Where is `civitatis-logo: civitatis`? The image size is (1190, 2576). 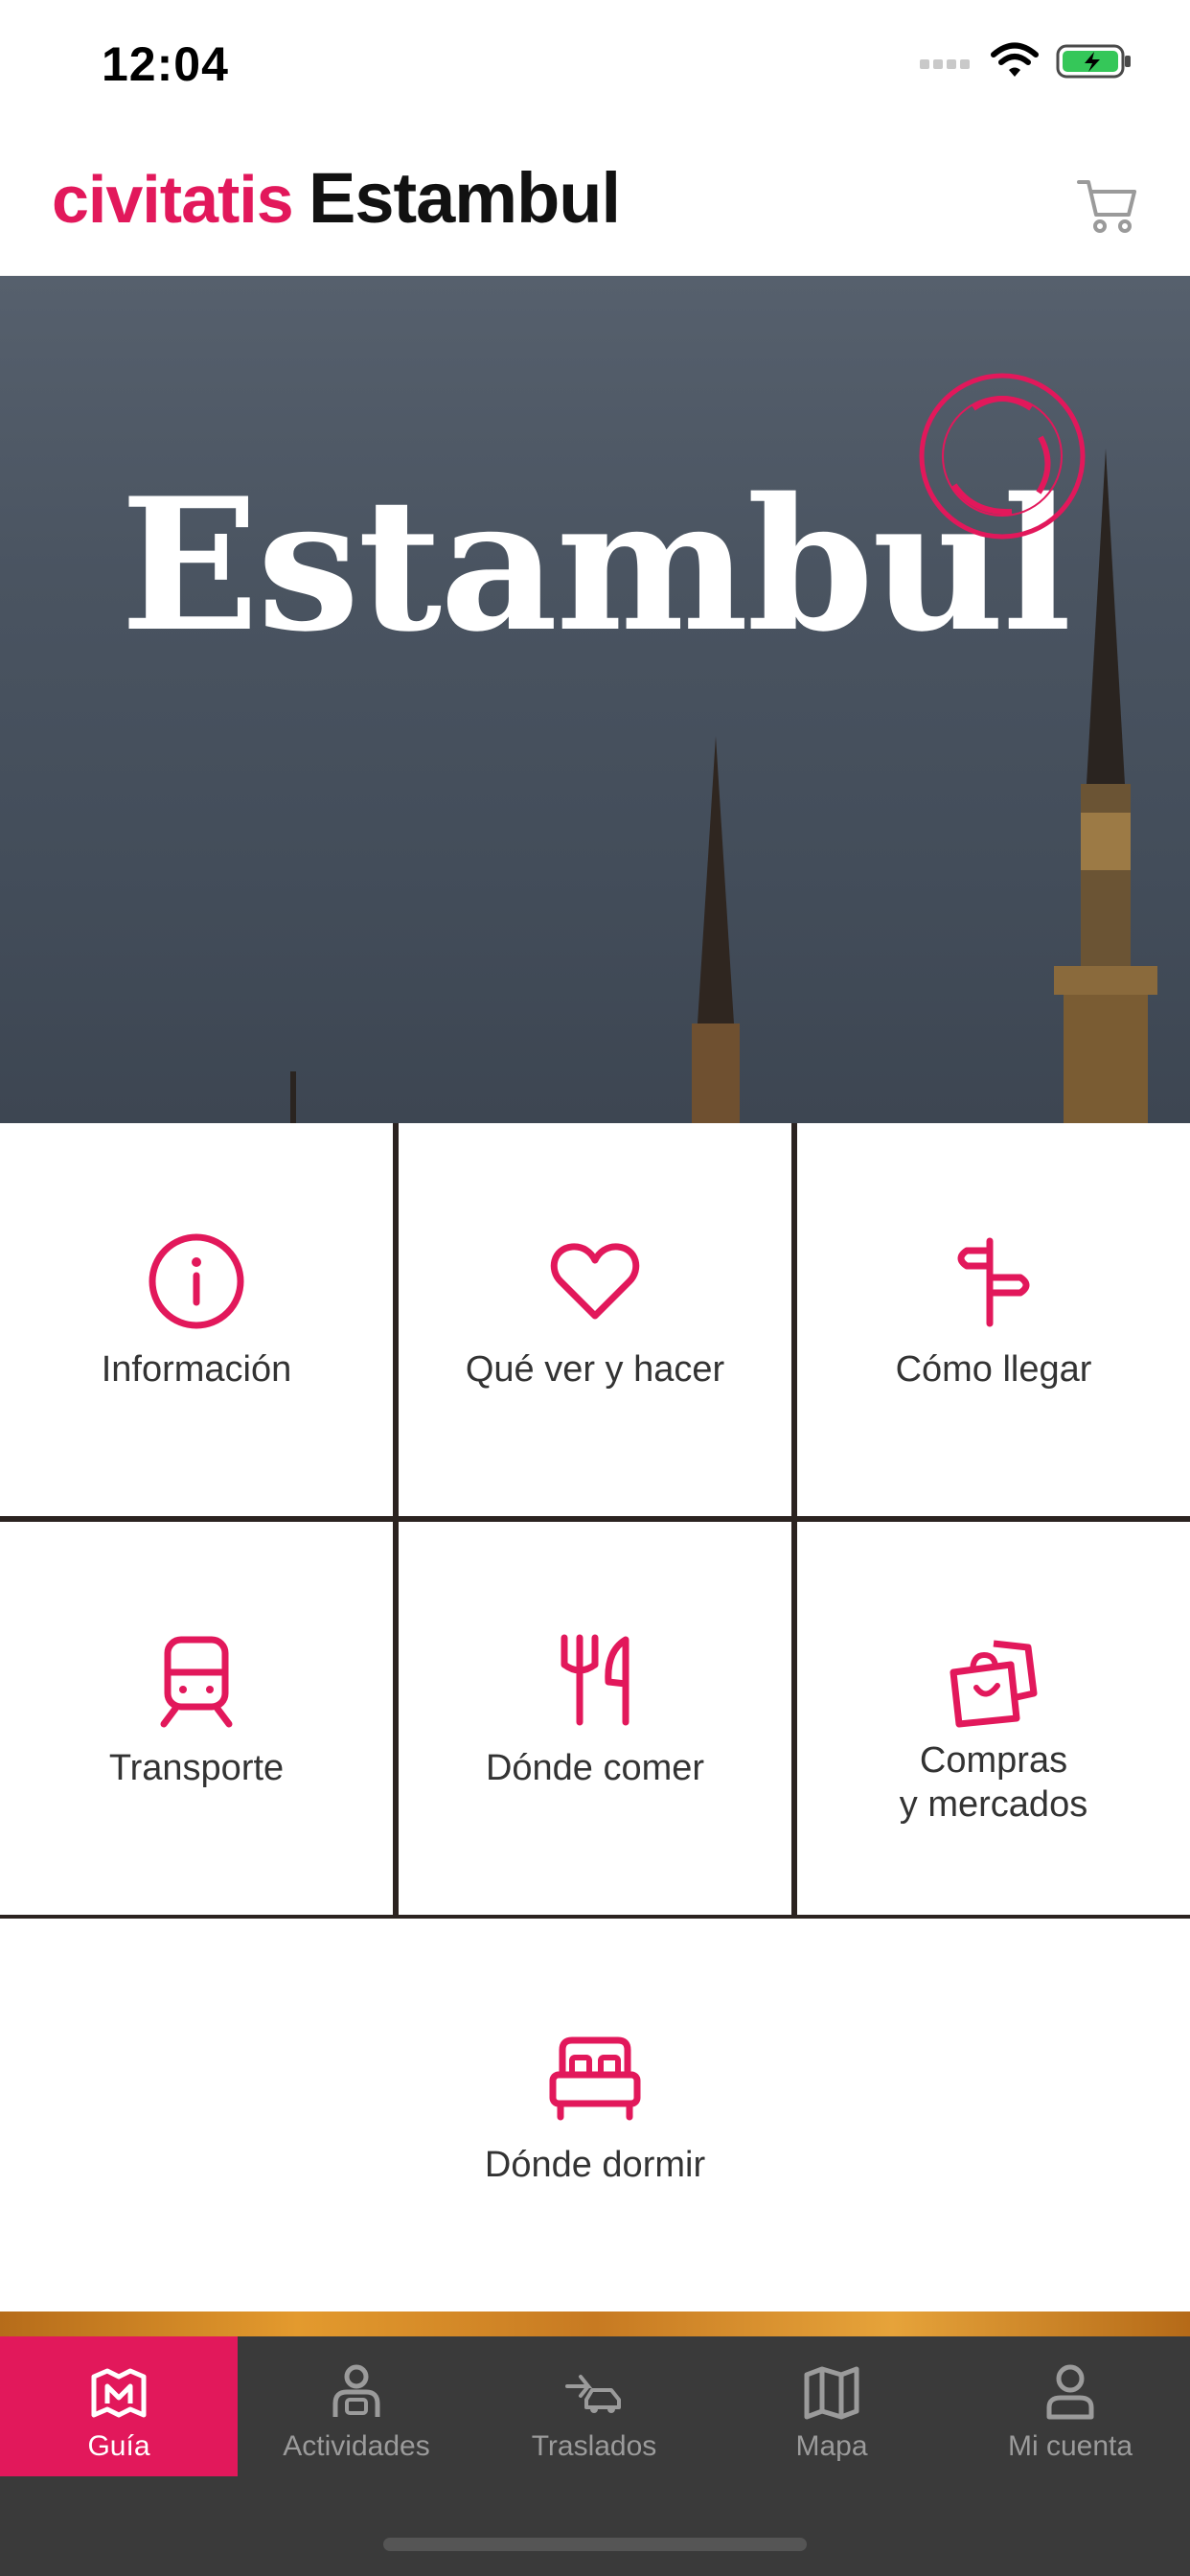
civitatis-logo: civitatis is located at coordinates (173, 199).